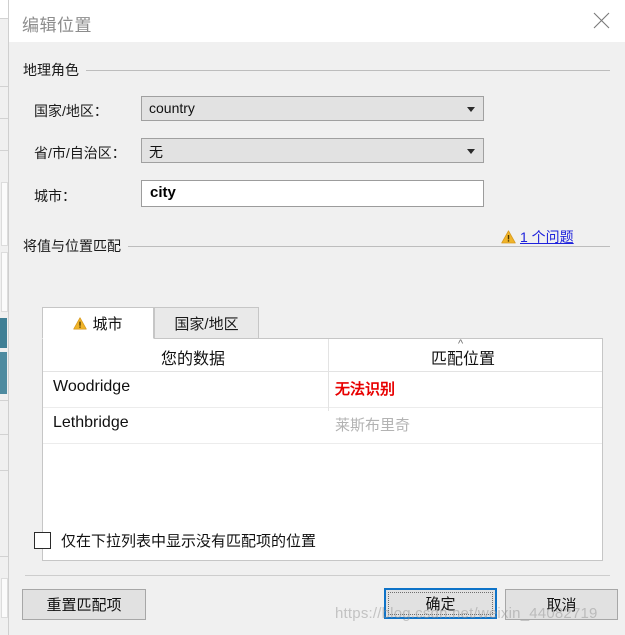 The image size is (625, 635). I want to click on sort-ascending-icon: ^, so click(461, 344).